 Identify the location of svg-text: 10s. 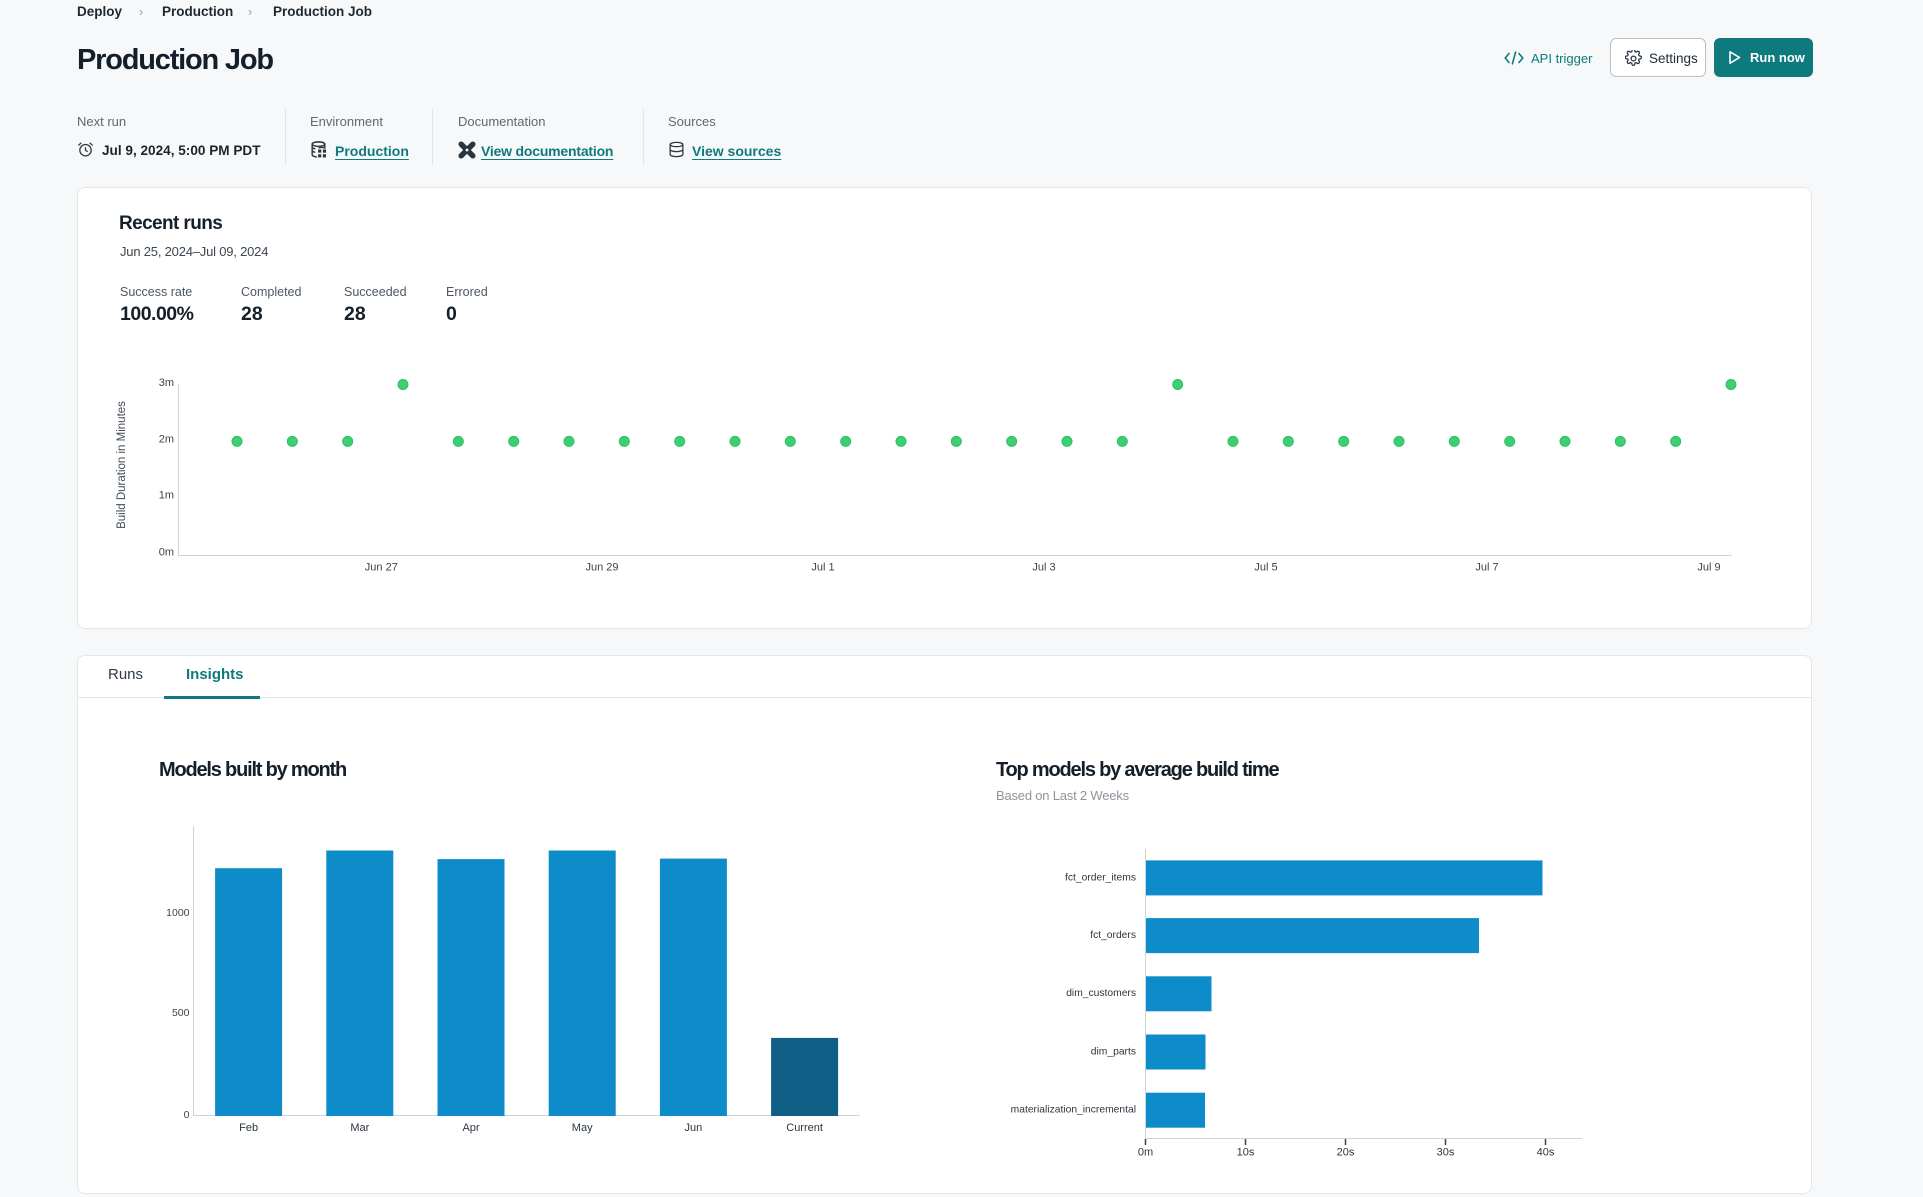
(1246, 1152).